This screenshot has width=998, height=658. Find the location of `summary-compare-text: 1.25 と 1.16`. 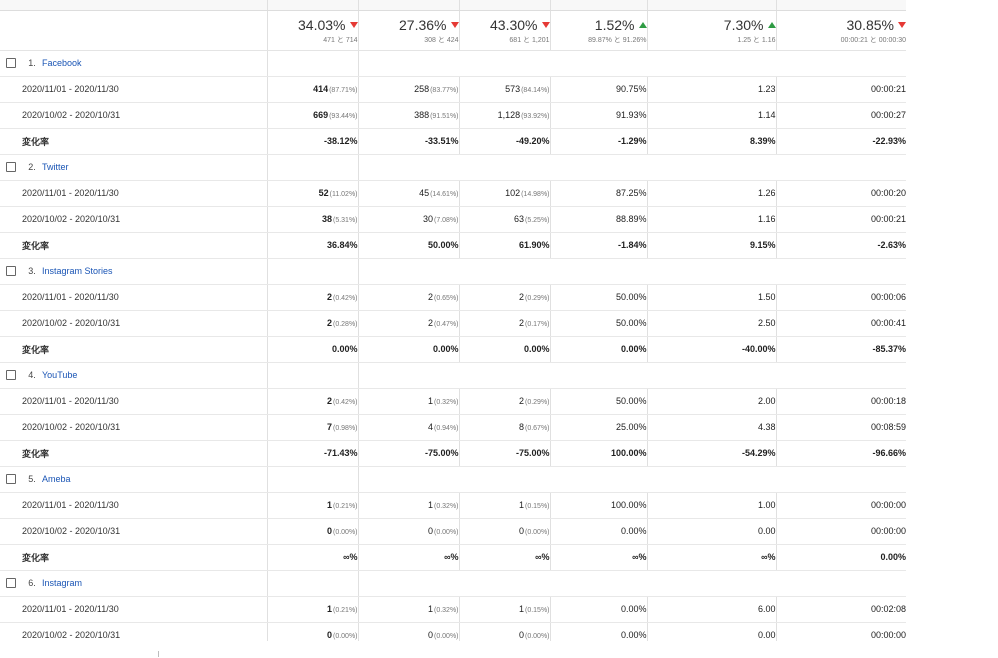

summary-compare-text: 1.25 と 1.16 is located at coordinates (756, 40).